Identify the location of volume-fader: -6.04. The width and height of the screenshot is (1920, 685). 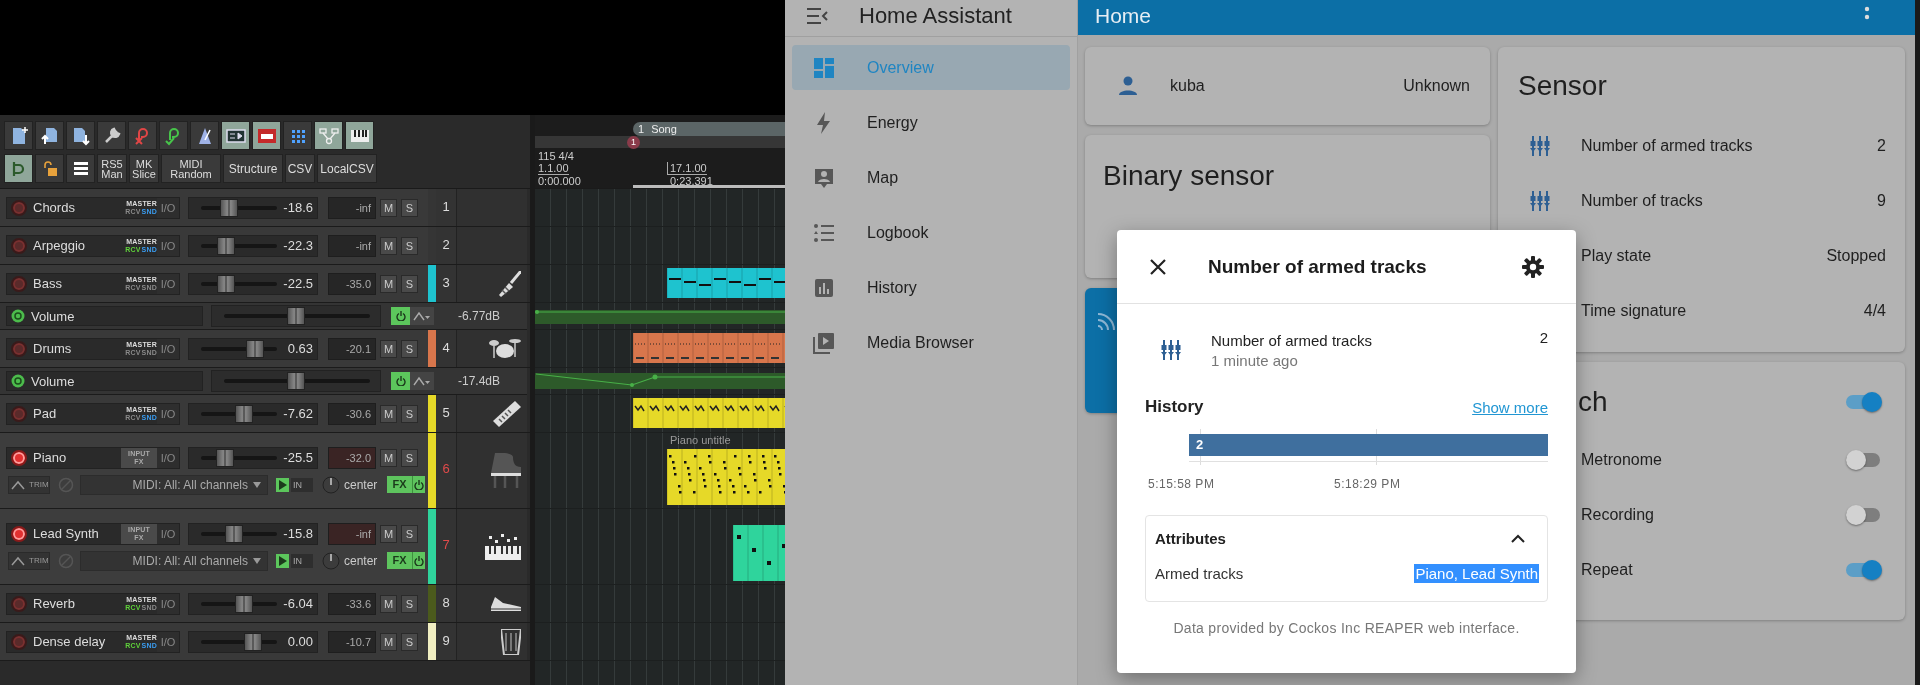
(253, 603).